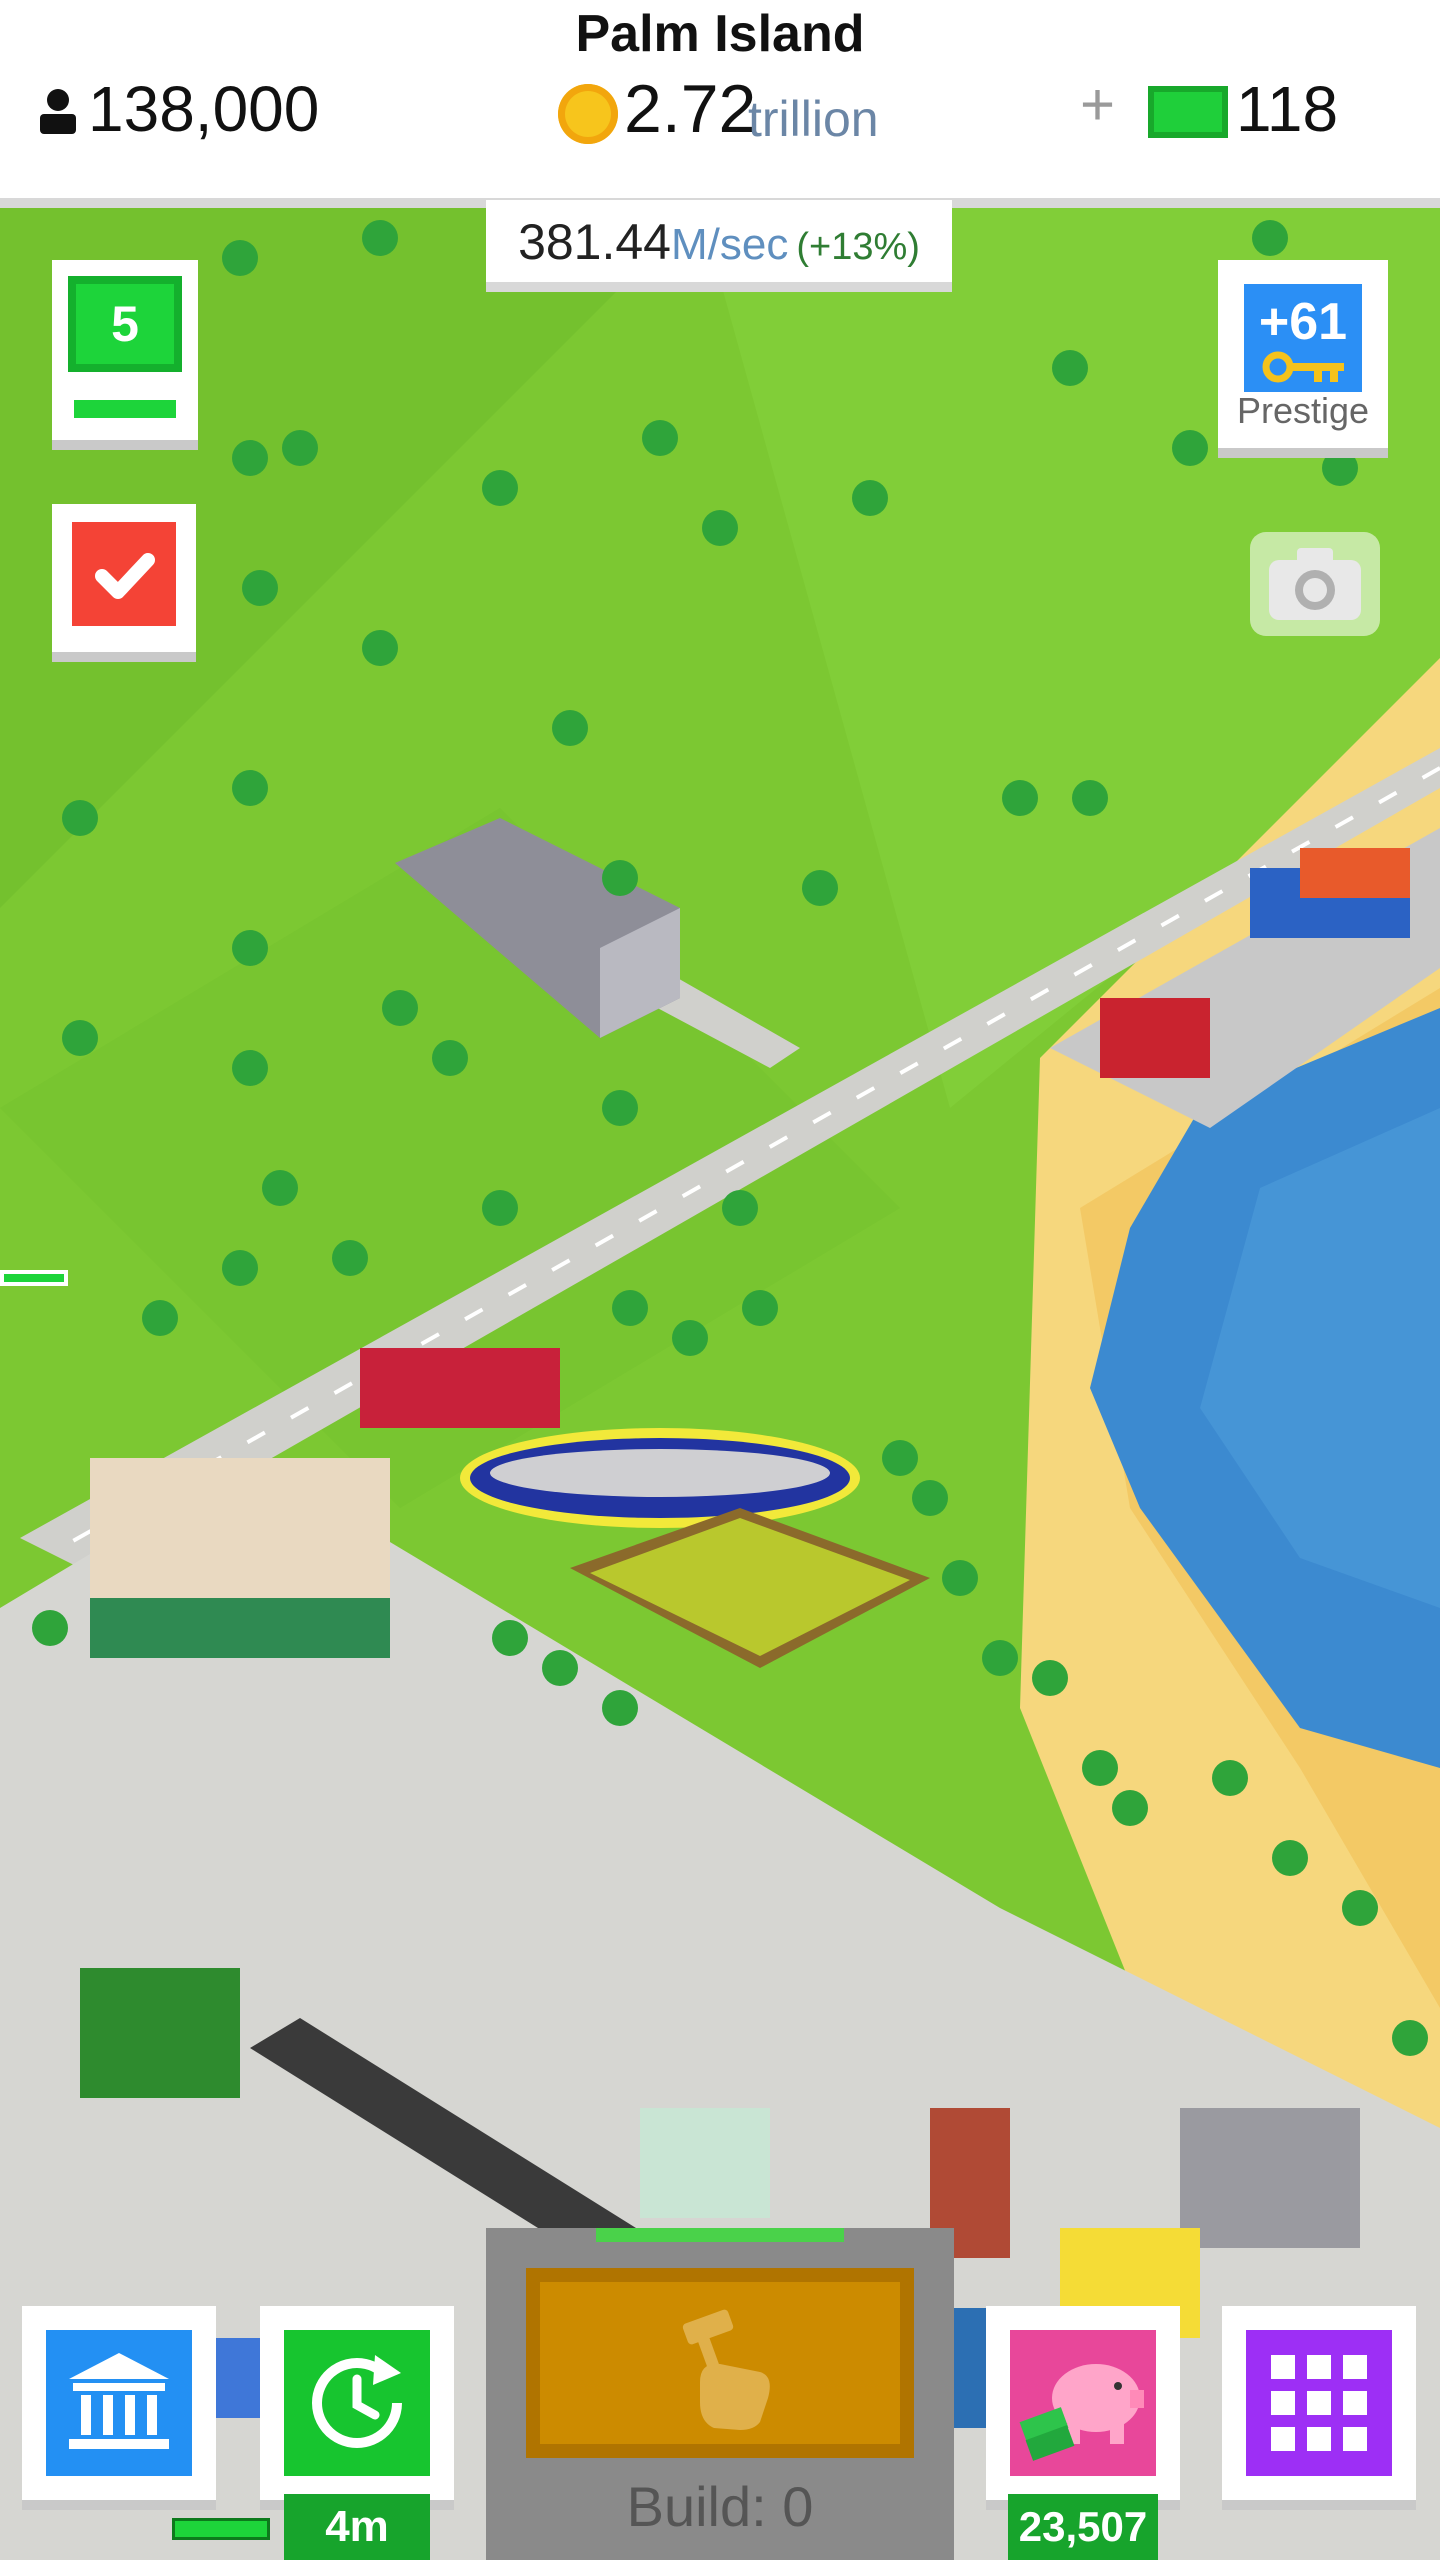  I want to click on cash-count: 118, so click(1287, 109).